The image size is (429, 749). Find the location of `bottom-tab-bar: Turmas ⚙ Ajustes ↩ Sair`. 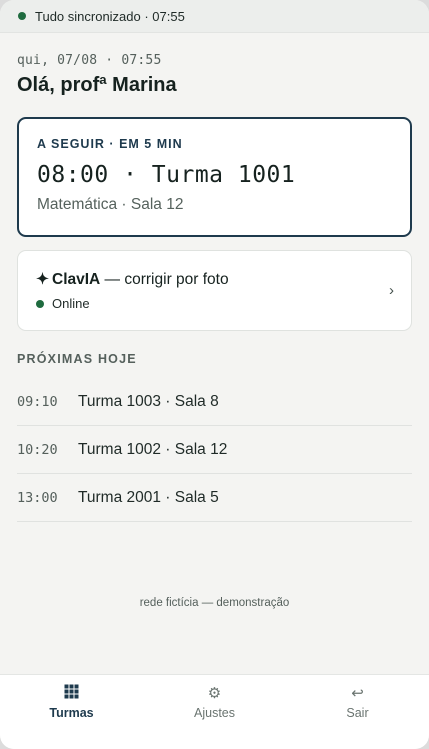

bottom-tab-bar: Turmas ⚙ Ajustes ↩ Sair is located at coordinates (214, 711).